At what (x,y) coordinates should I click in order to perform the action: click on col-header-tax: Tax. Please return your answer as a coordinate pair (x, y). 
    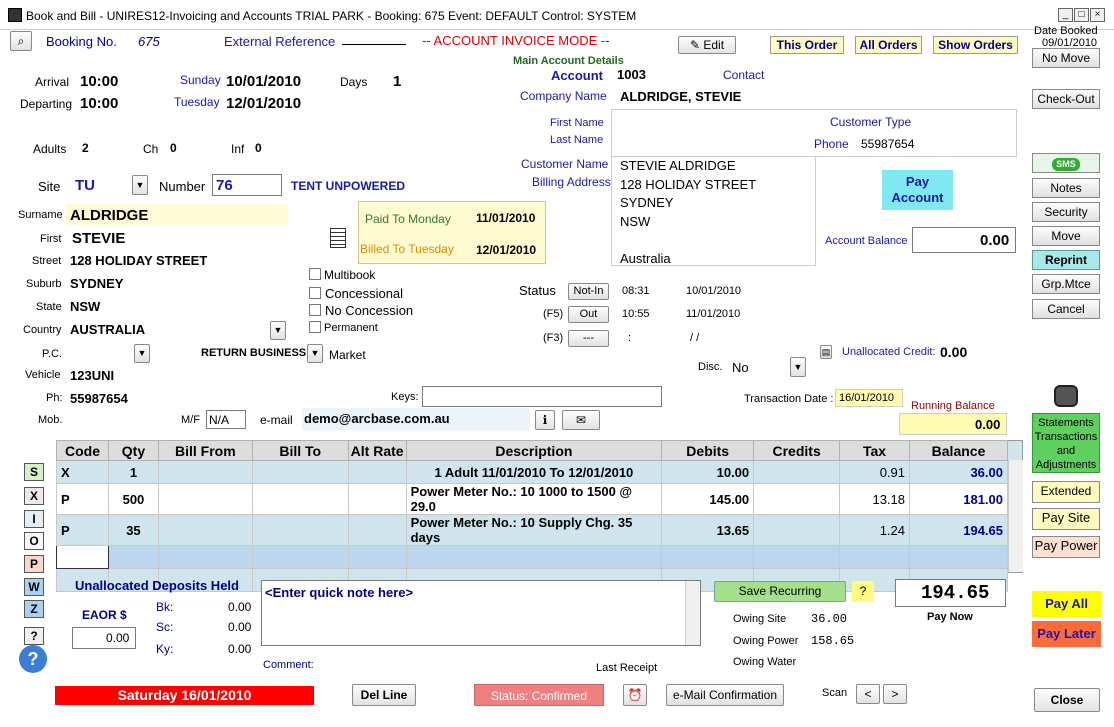
    Looking at the image, I should click on (875, 450).